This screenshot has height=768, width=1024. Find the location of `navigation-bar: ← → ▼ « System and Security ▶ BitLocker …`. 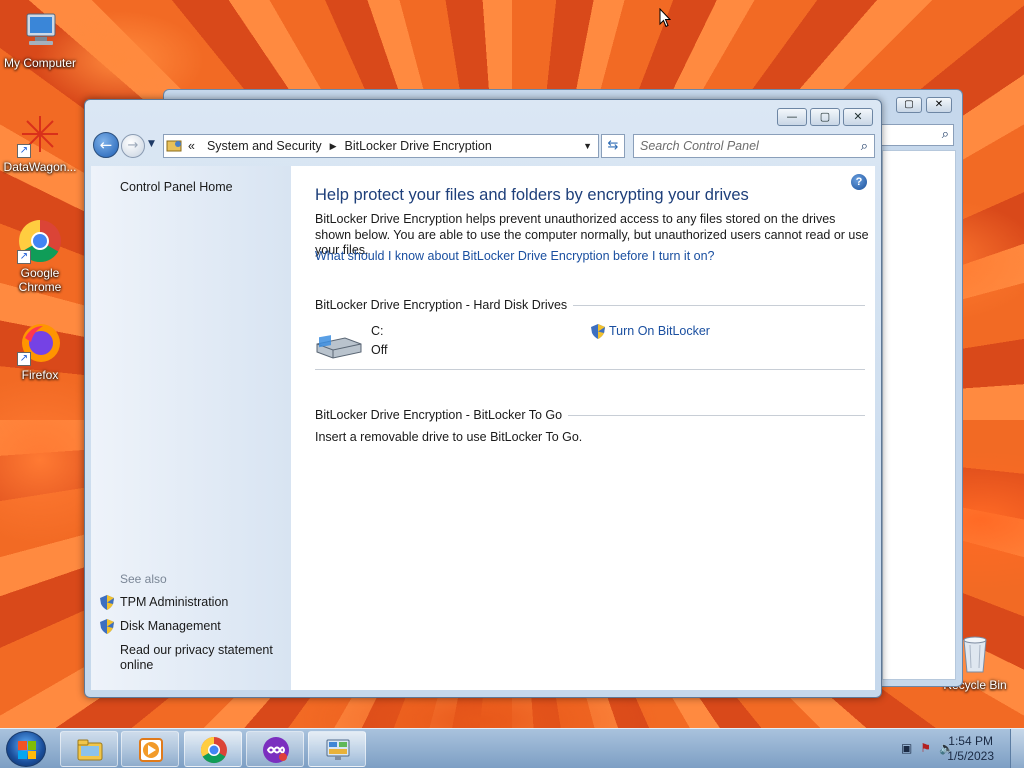

navigation-bar: ← → ▼ « System and Security ▶ BitLocker … is located at coordinates (484, 146).